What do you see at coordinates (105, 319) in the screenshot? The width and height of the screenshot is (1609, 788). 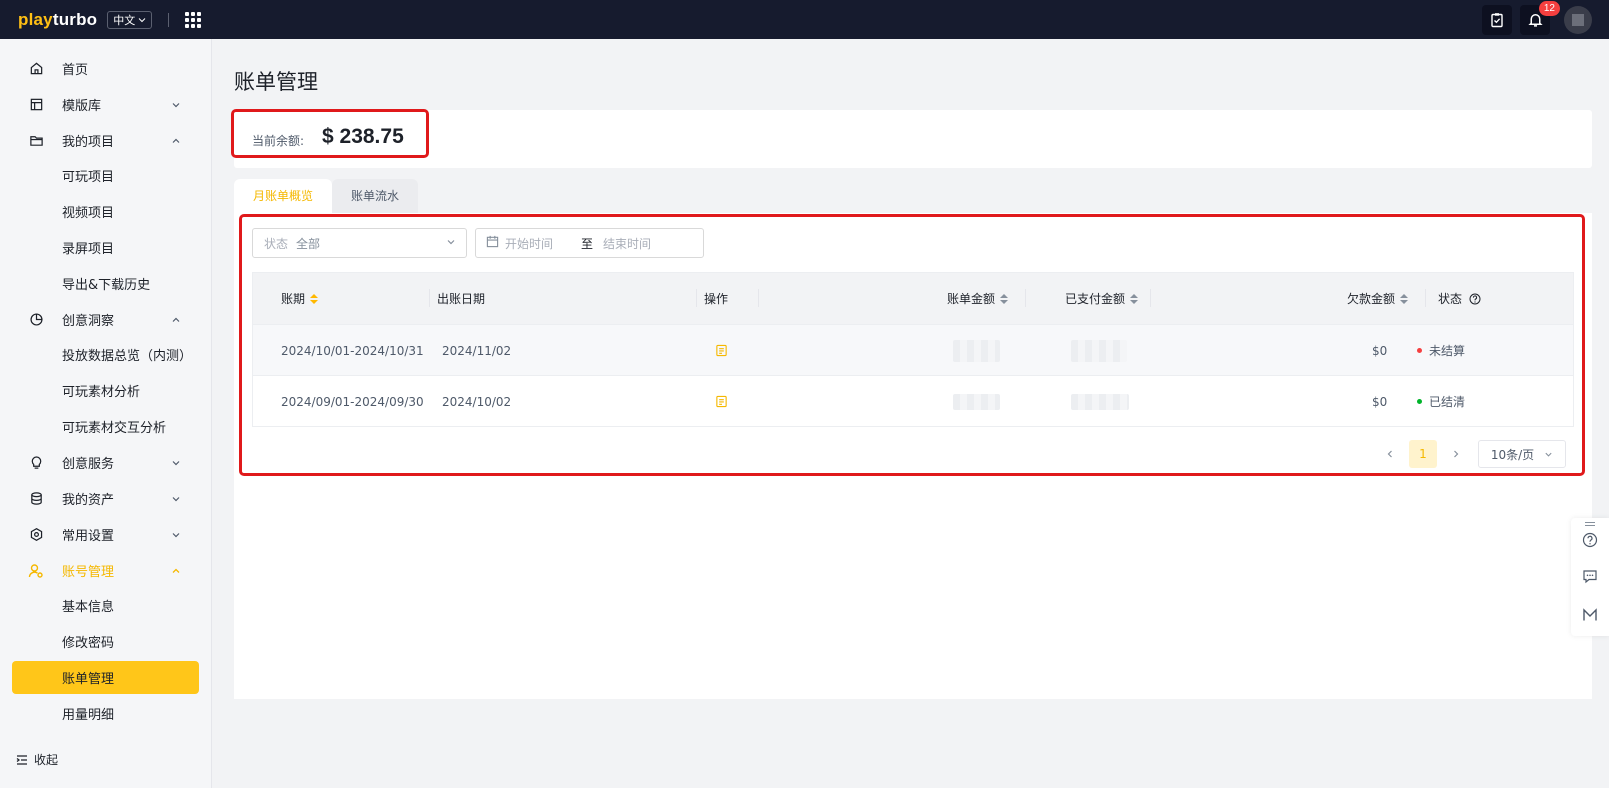 I see `sidebar-item-creative-insights: 创意洞察` at bounding box center [105, 319].